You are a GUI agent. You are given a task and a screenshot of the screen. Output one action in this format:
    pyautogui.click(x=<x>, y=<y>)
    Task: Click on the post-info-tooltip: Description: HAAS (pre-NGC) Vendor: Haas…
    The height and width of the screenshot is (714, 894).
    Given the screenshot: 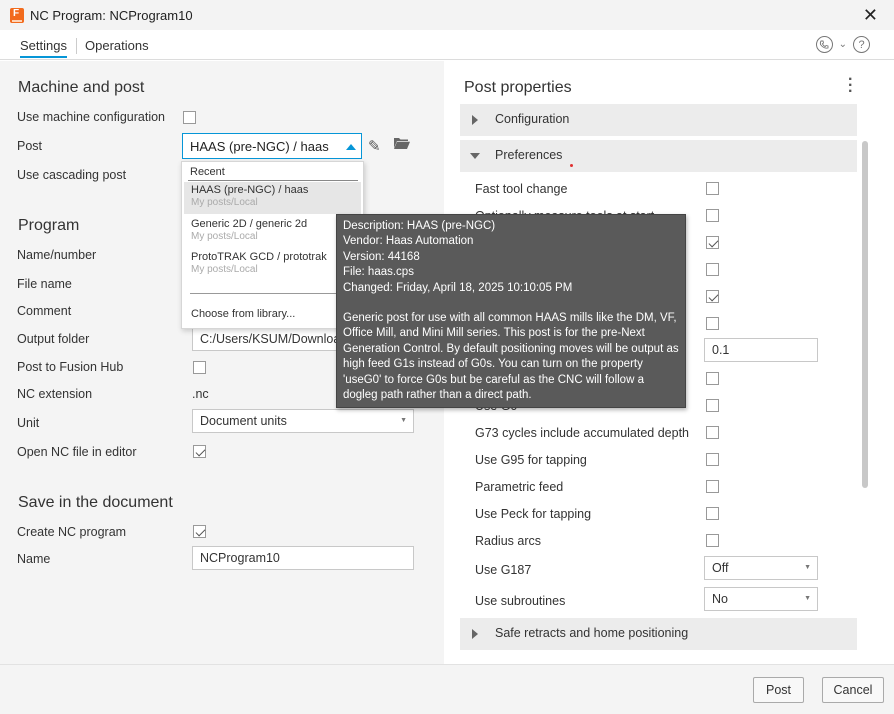 What is the action you would take?
    pyautogui.click(x=511, y=311)
    